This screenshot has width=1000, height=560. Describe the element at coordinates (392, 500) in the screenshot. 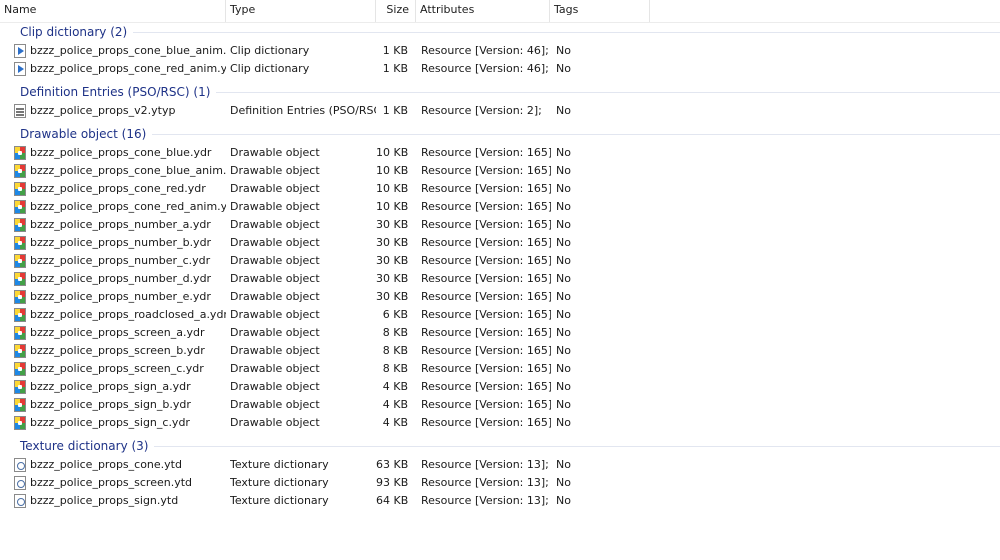

I see `file-size: 64 KB` at that location.